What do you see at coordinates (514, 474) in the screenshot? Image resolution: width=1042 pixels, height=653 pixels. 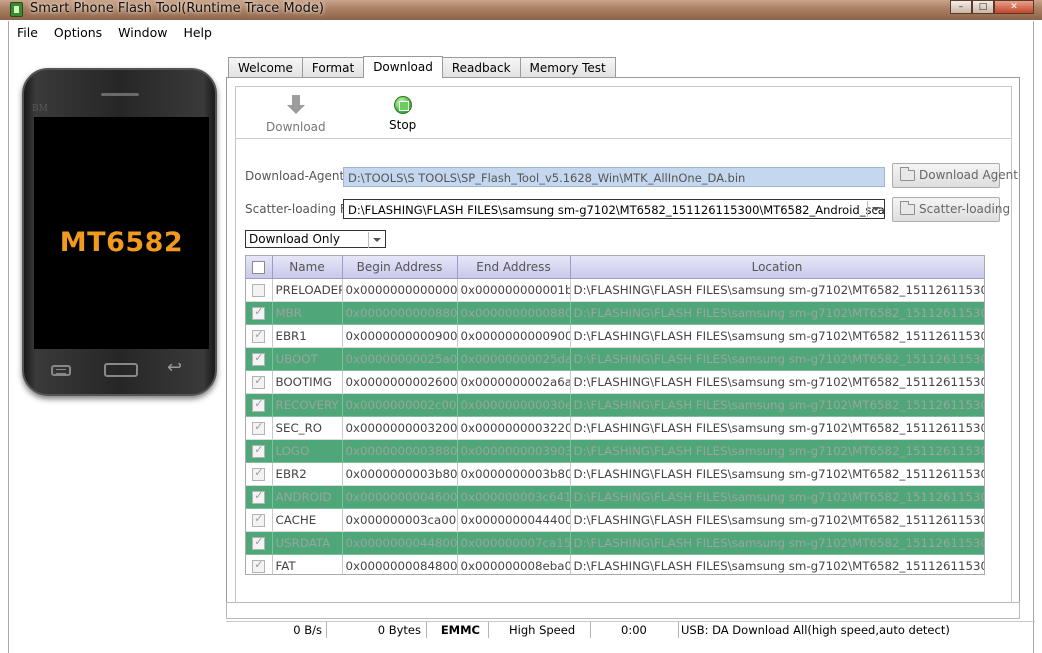 I see `cell-end-address: 0x0000000003b80fff` at bounding box center [514, 474].